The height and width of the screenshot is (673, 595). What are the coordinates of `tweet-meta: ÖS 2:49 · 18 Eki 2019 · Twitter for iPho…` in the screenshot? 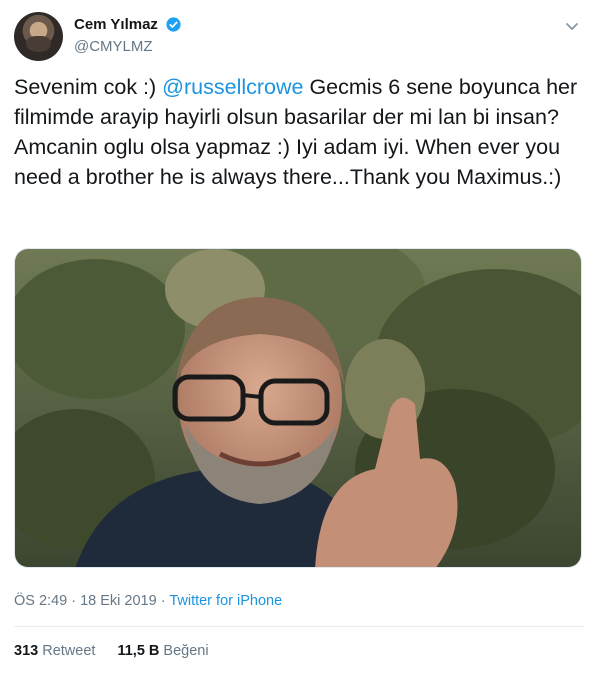 It's located at (148, 601).